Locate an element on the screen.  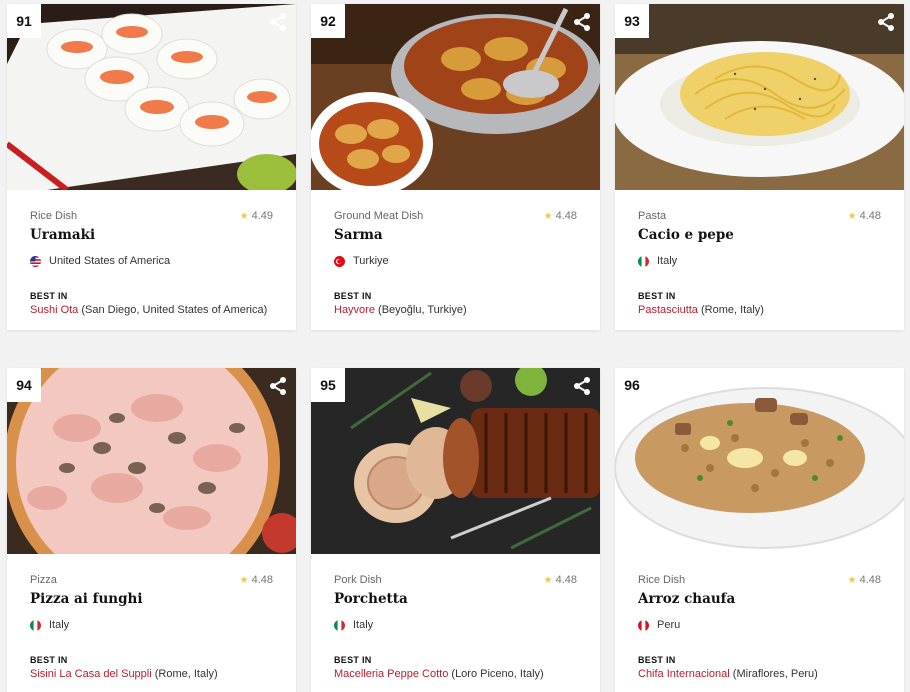
arroz-chaufa-image is located at coordinates (759, 461).